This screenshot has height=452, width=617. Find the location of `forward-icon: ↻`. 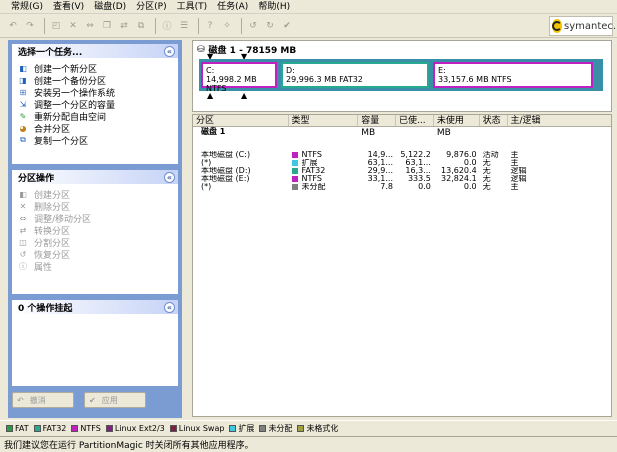

forward-icon: ↻ is located at coordinates (270, 26).